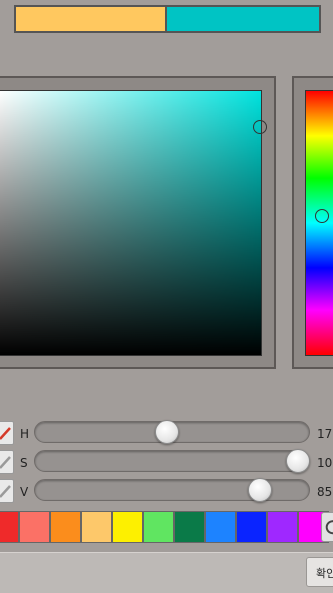 This screenshot has width=333, height=593. Describe the element at coordinates (7, 491) in the screenshot. I see `value-edit-icon` at that location.